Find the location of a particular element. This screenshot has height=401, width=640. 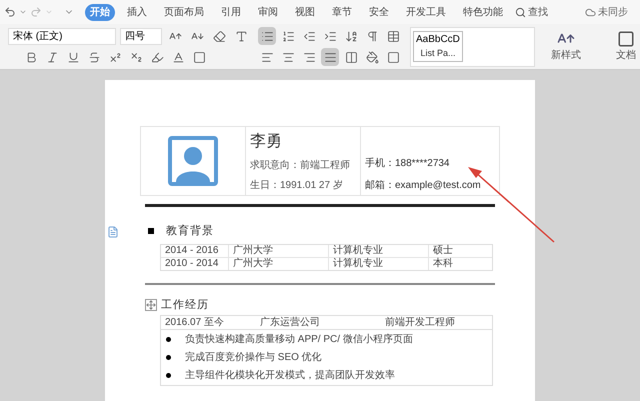

table-cell: 2010 - 2014 is located at coordinates (195, 264).